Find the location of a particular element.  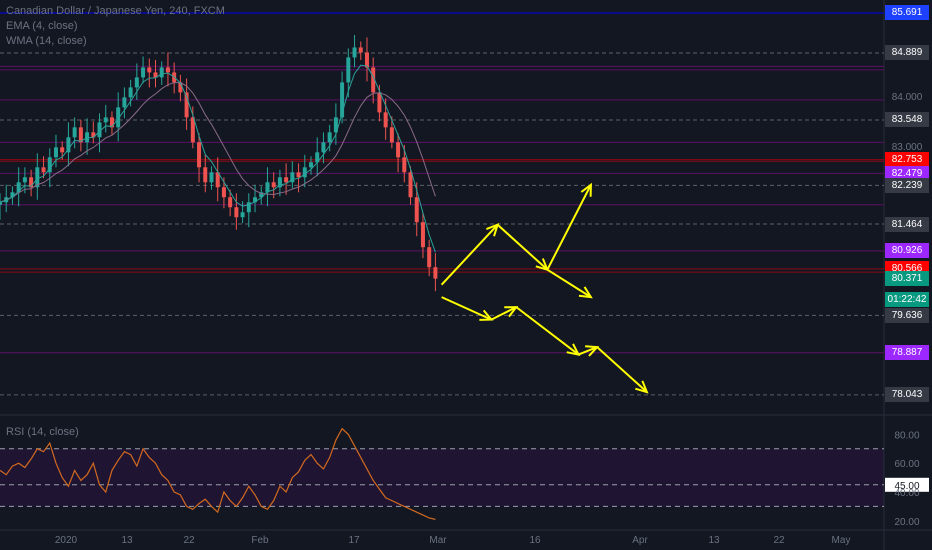

rsi-legend: RSI (14, close) is located at coordinates (42, 432).